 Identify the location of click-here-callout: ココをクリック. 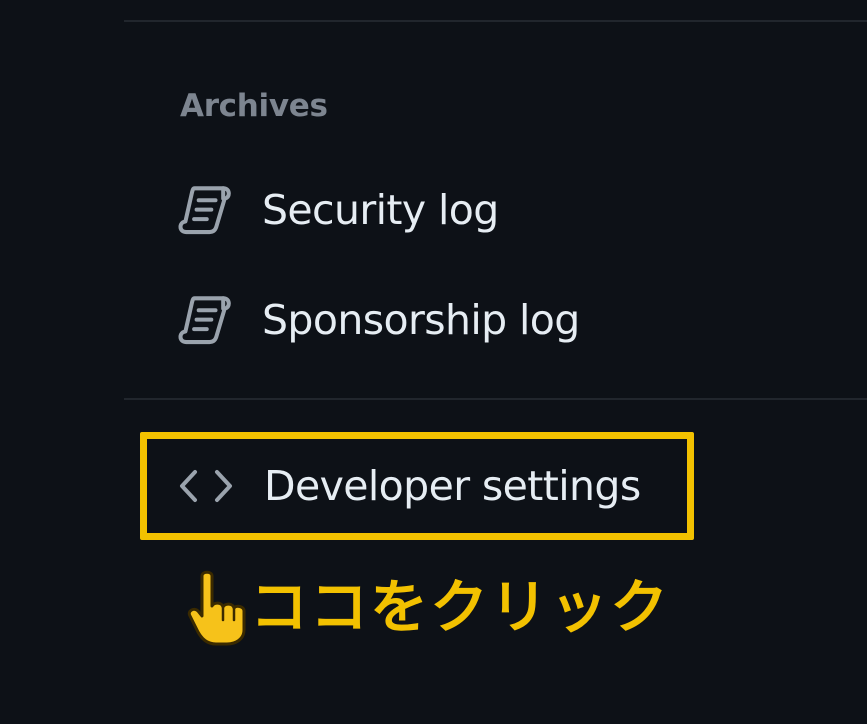
(428, 607).